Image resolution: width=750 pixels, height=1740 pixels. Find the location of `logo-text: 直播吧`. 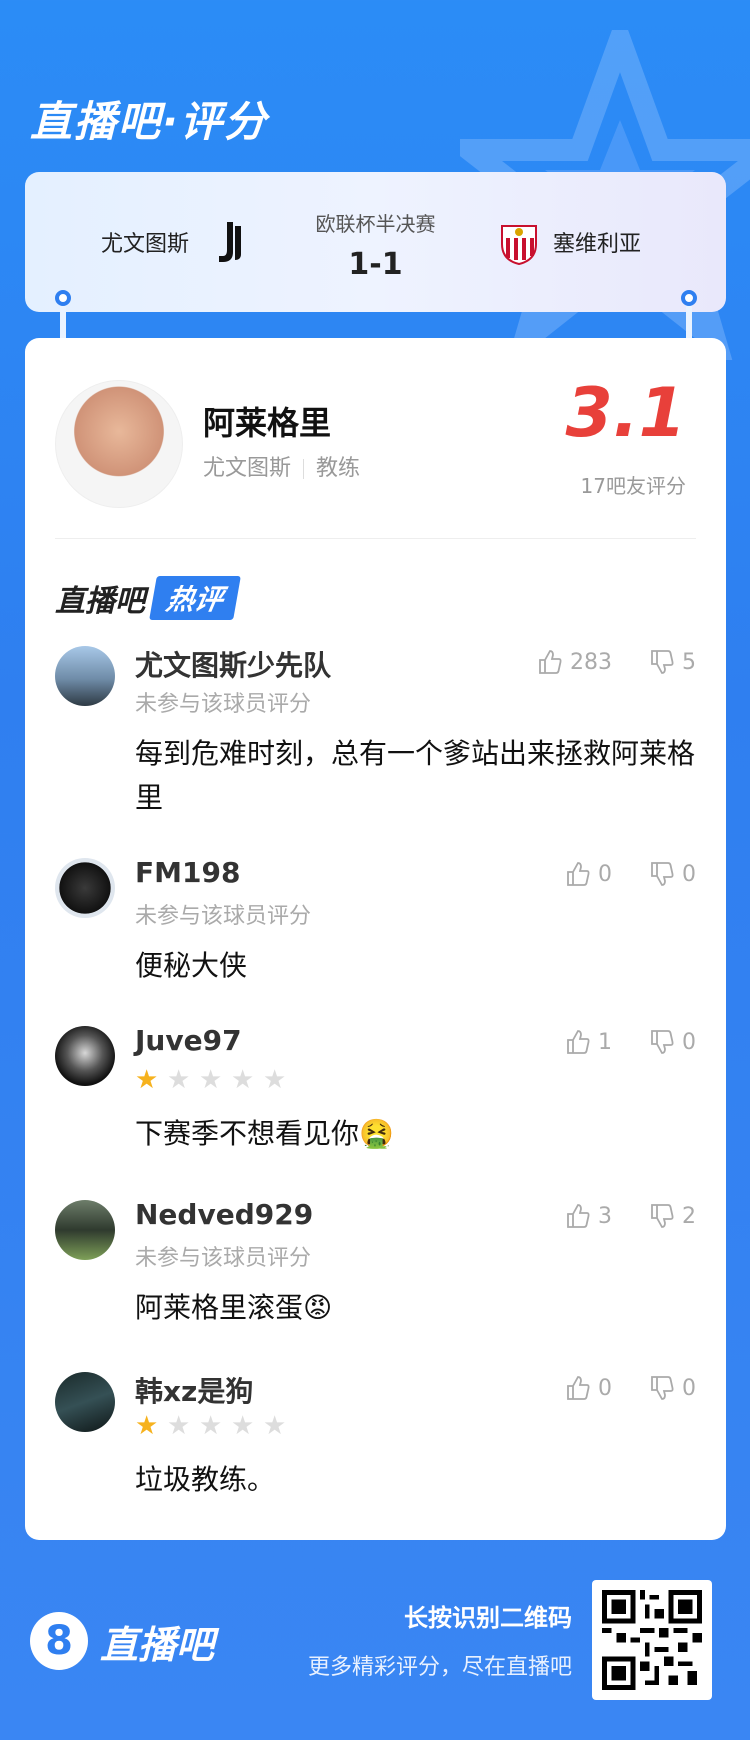

logo-text: 直播吧 is located at coordinates (157, 1644).